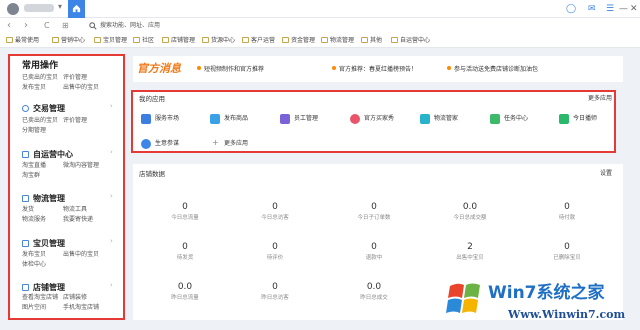 This screenshot has width=640, height=330. Describe the element at coordinates (146, 119) in the screenshot. I see `service-market-icon` at that location.